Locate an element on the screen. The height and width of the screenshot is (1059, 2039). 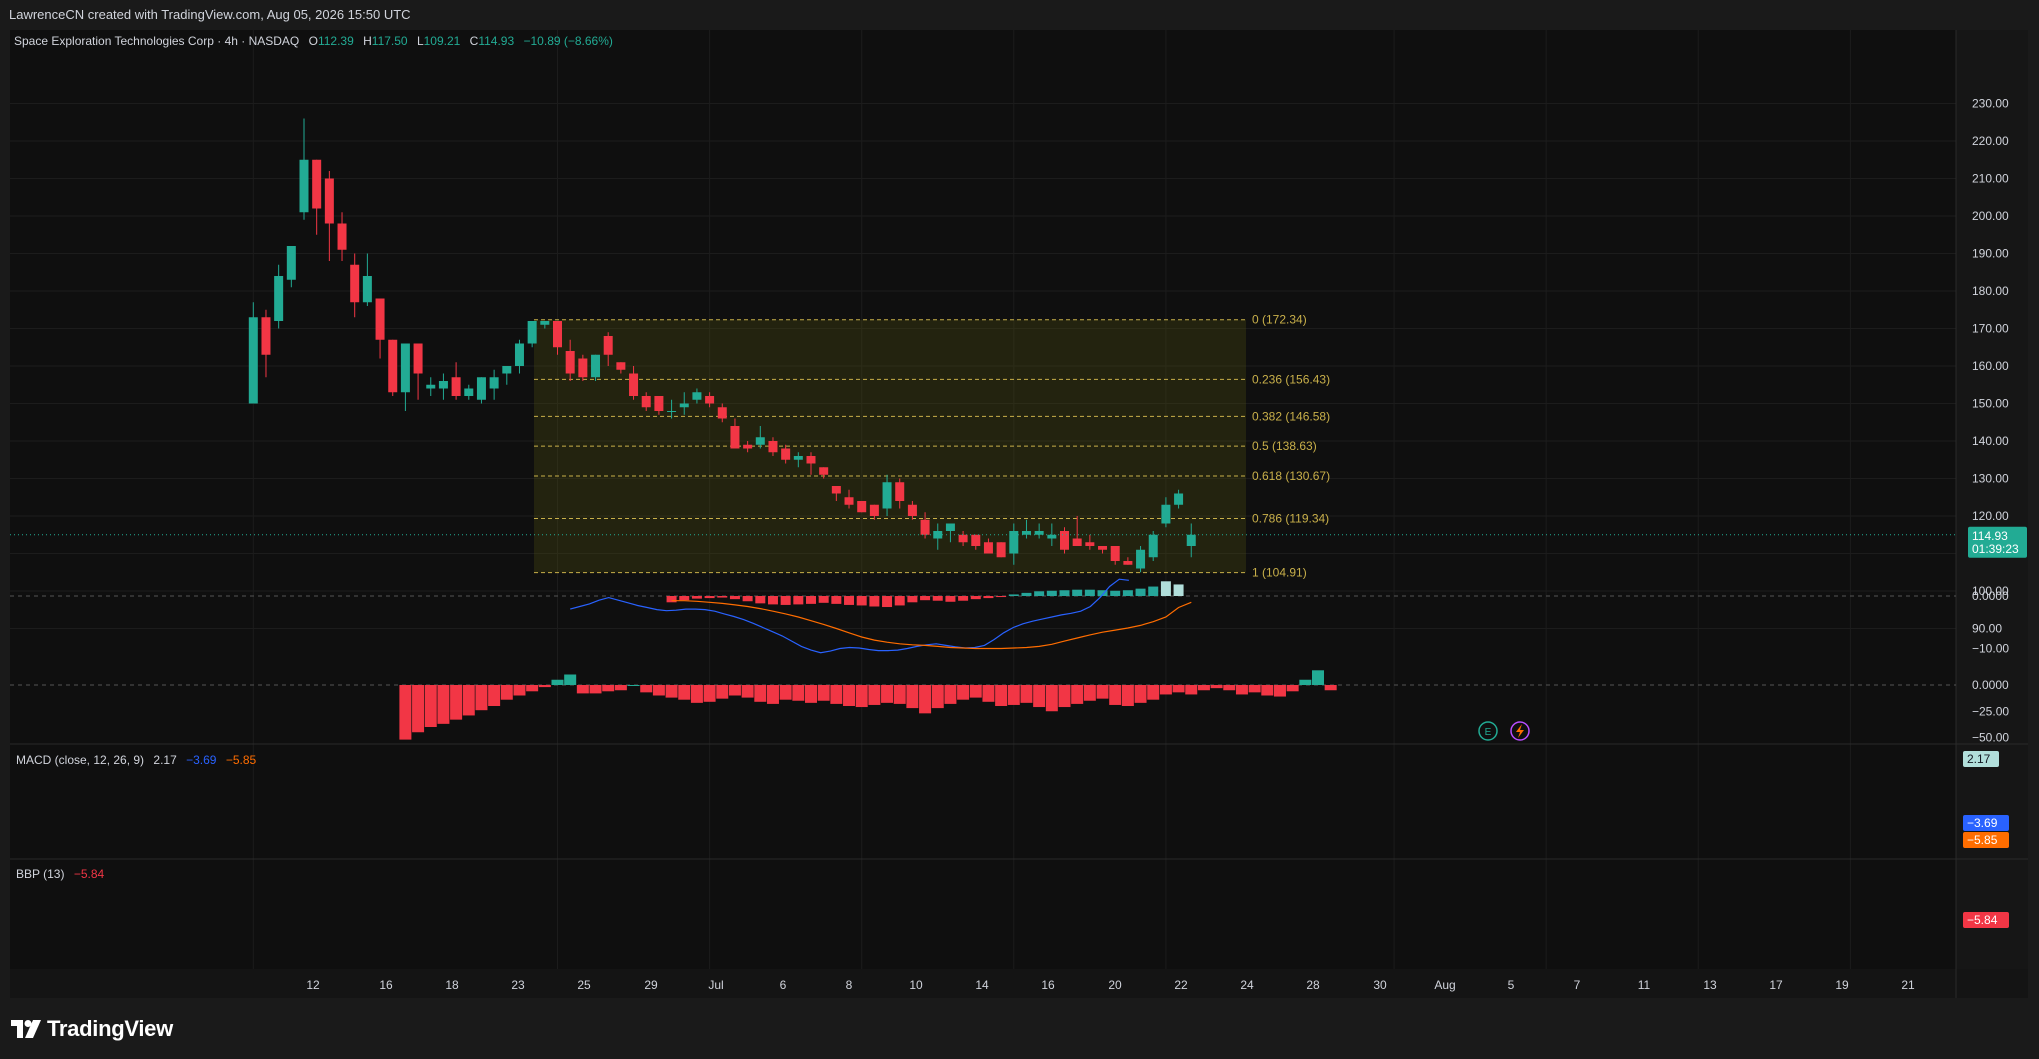
brand-text: TradingView is located at coordinates (110, 1028).